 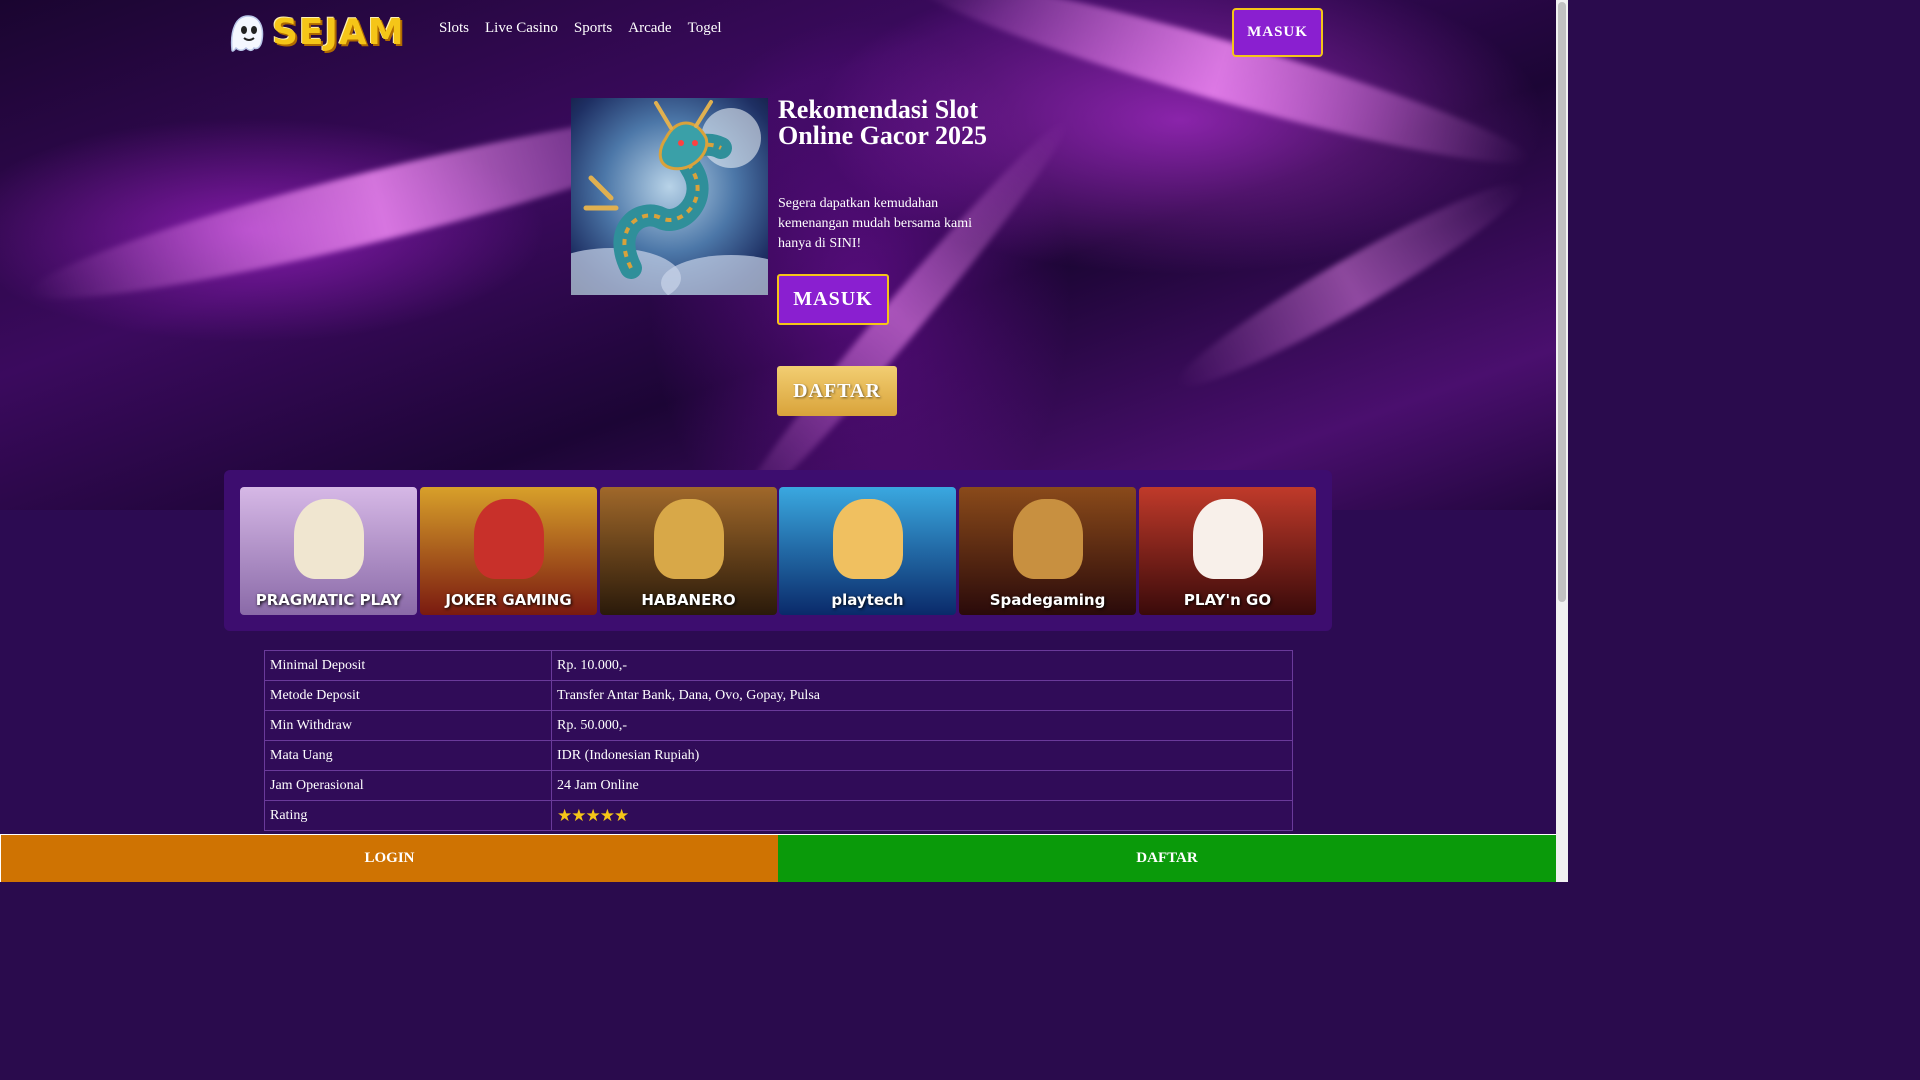 What do you see at coordinates (922, 725) in the screenshot?
I see `table-value: Rp. 50.000,-` at bounding box center [922, 725].